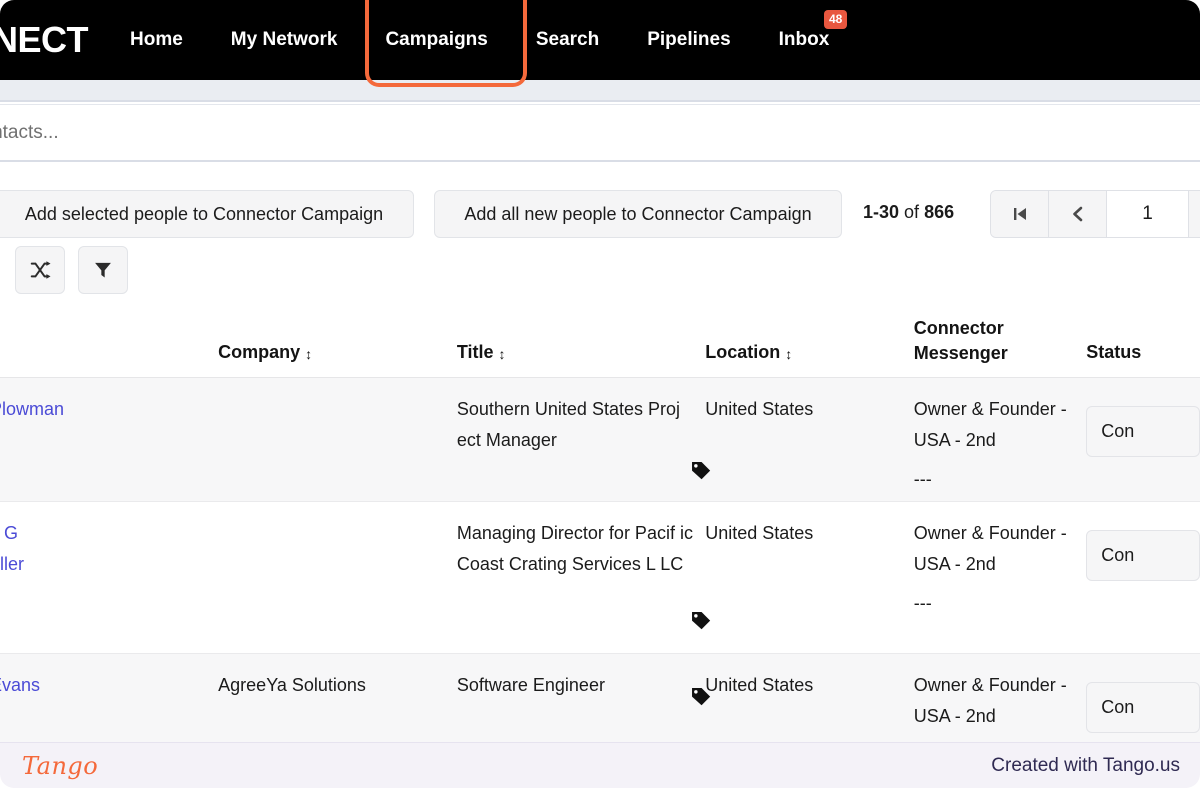  Describe the element at coordinates (53, 370) in the screenshot. I see `col-header-name` at that location.